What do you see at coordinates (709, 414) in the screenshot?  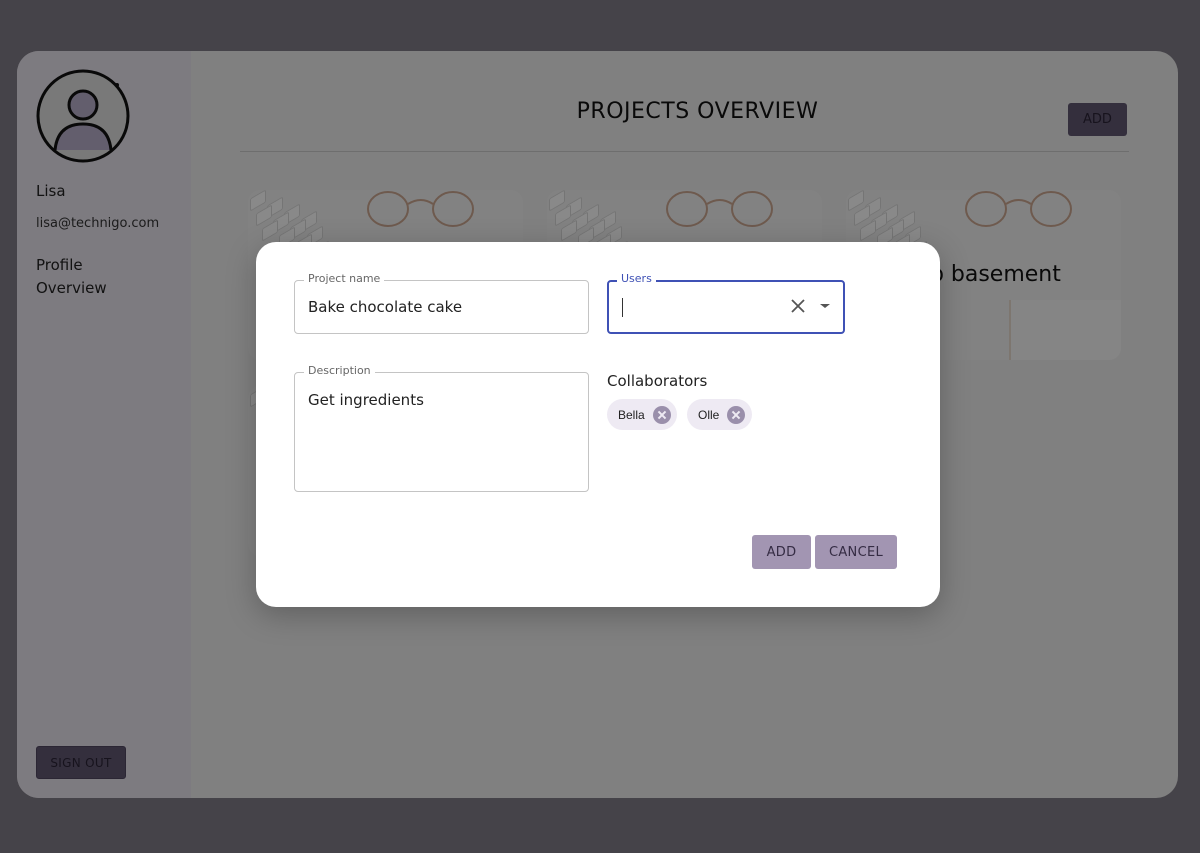 I see `chip-label: Olle` at bounding box center [709, 414].